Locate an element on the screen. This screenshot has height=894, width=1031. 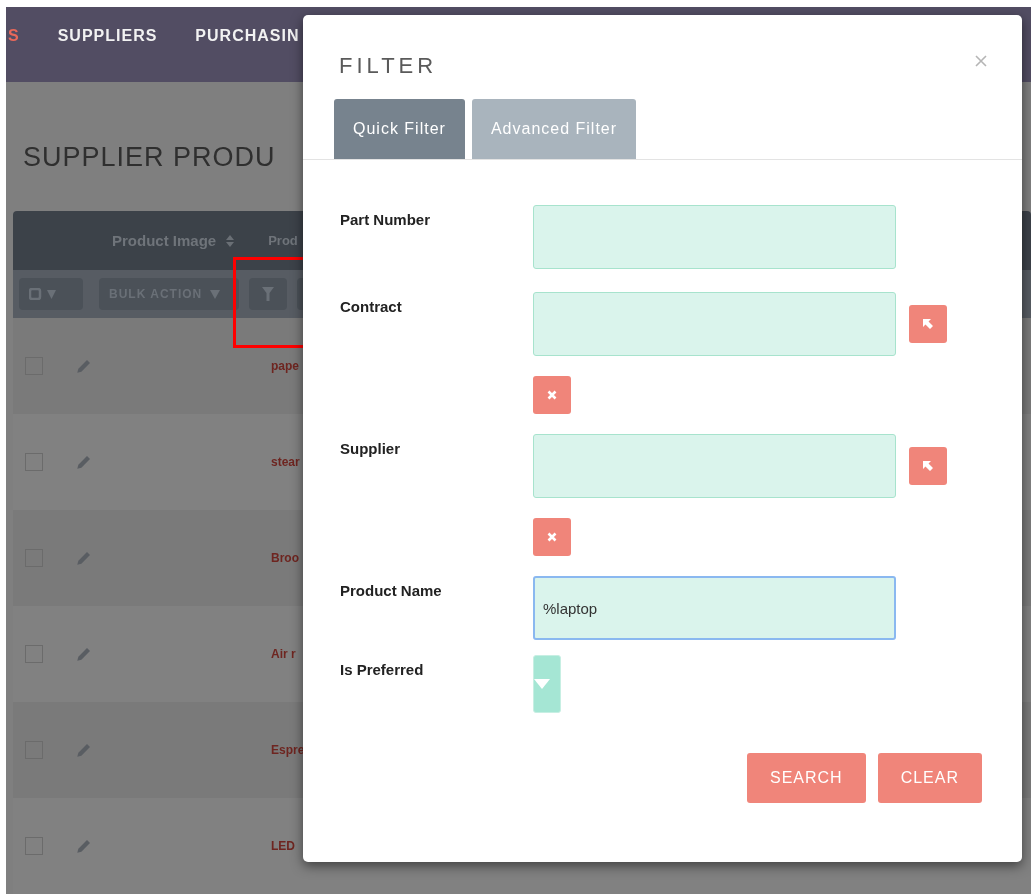
product-link: Broo is located at coordinates (285, 558).